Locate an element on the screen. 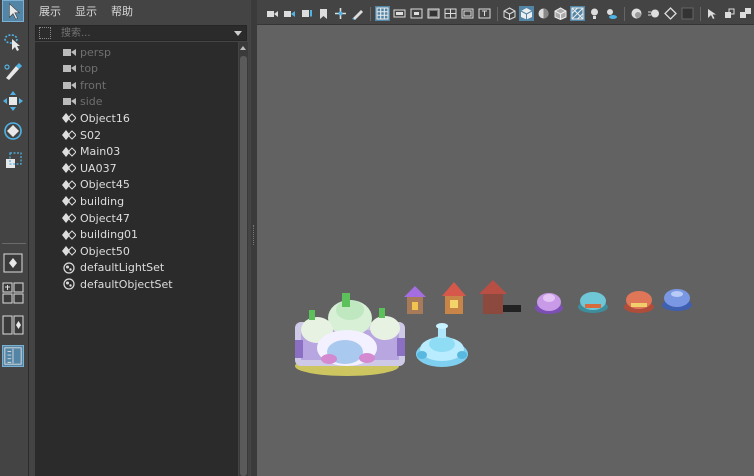  list-item: Main03 is located at coordinates (136, 152).